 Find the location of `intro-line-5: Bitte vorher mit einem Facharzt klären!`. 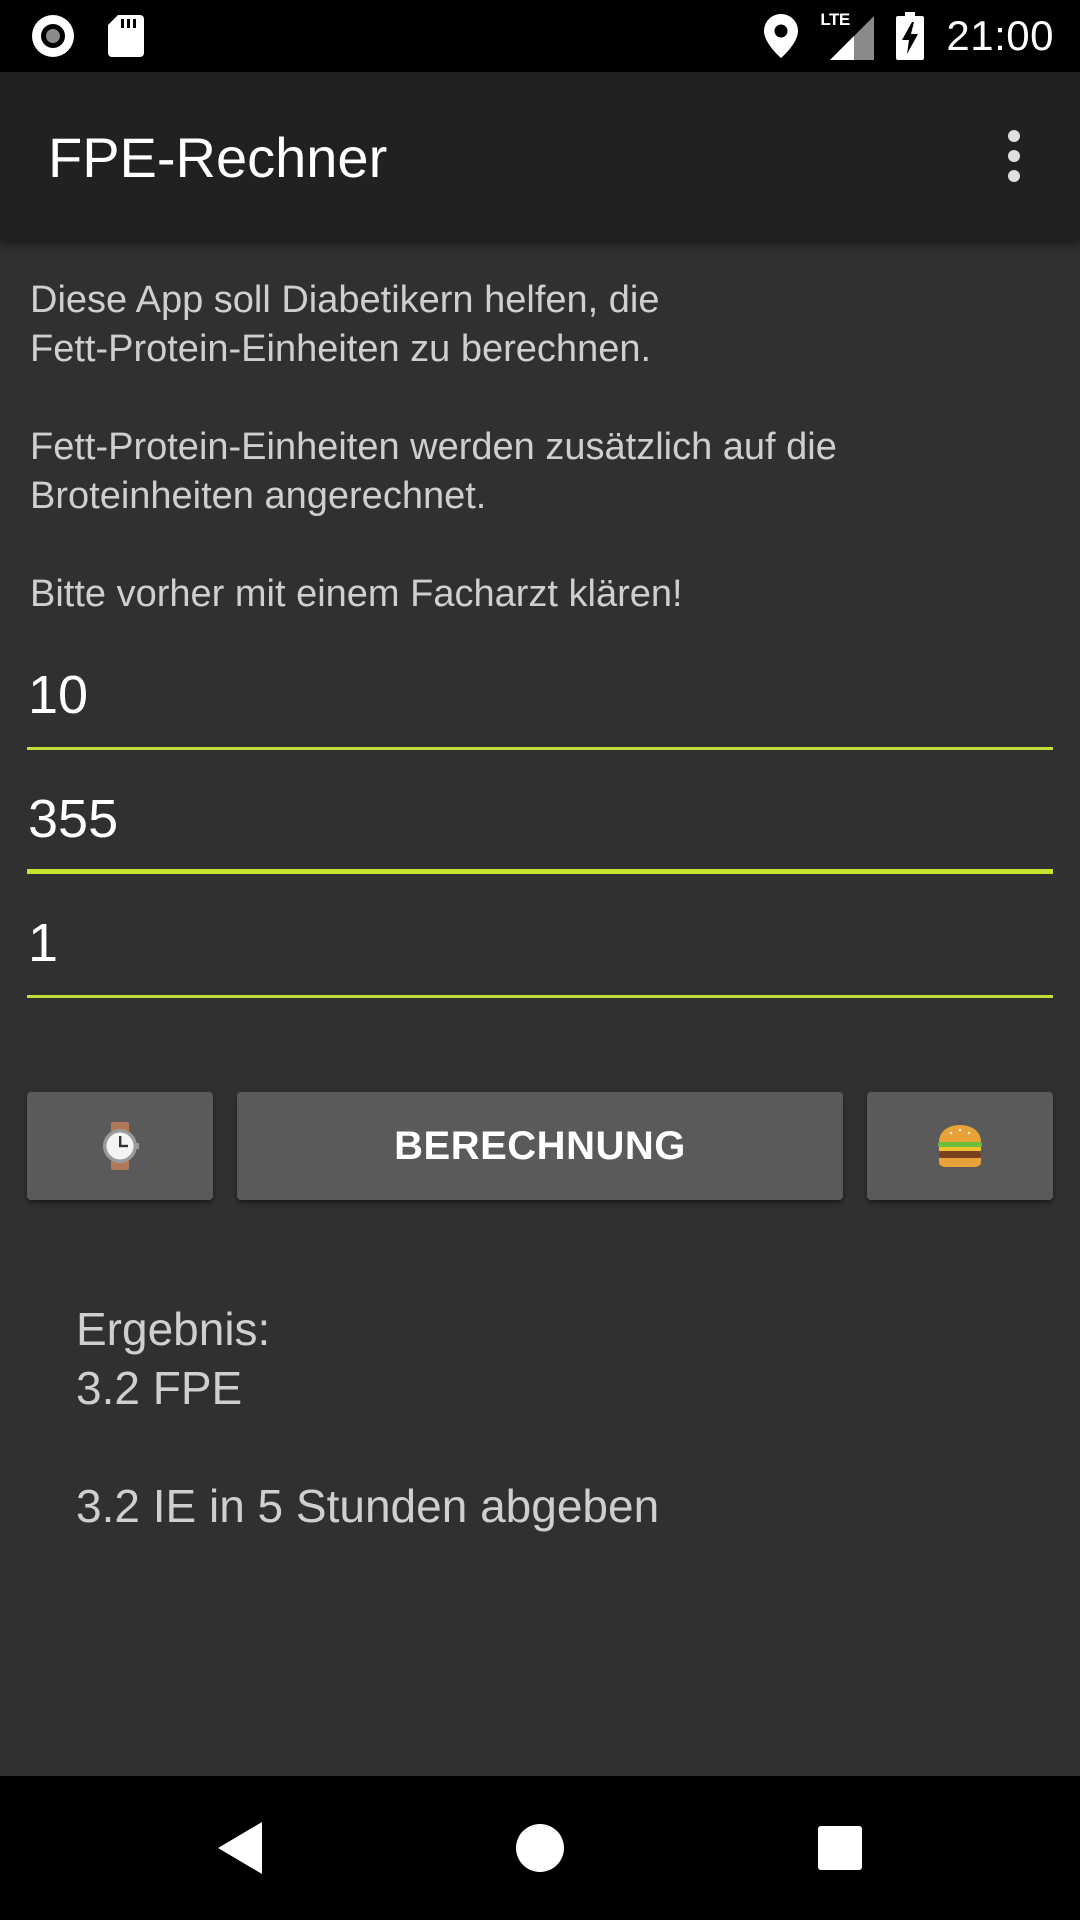

intro-line-5: Bitte vorher mit einem Facharzt klären! is located at coordinates (356, 594).